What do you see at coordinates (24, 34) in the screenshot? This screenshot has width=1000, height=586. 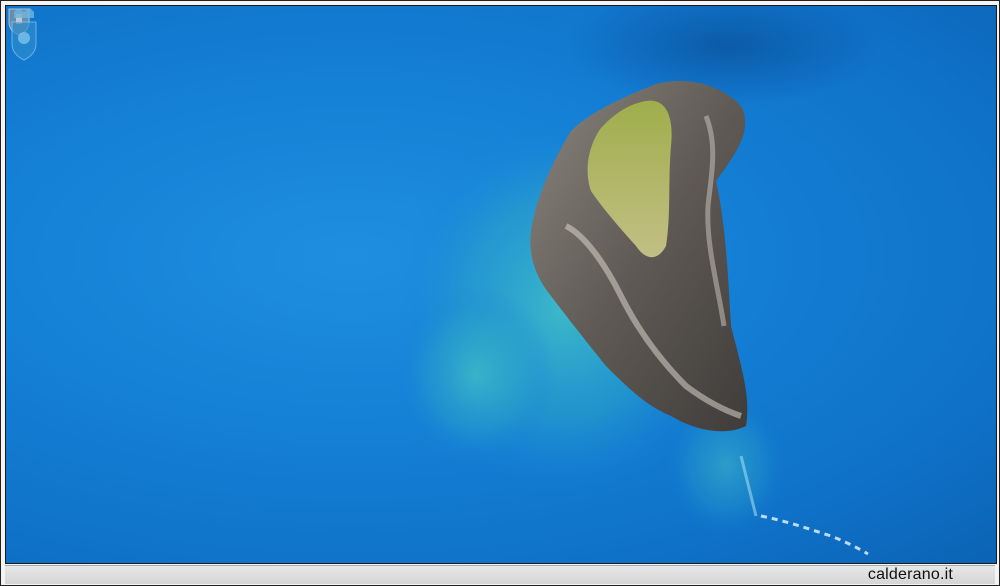 I see `crest-watermark-icon` at bounding box center [24, 34].